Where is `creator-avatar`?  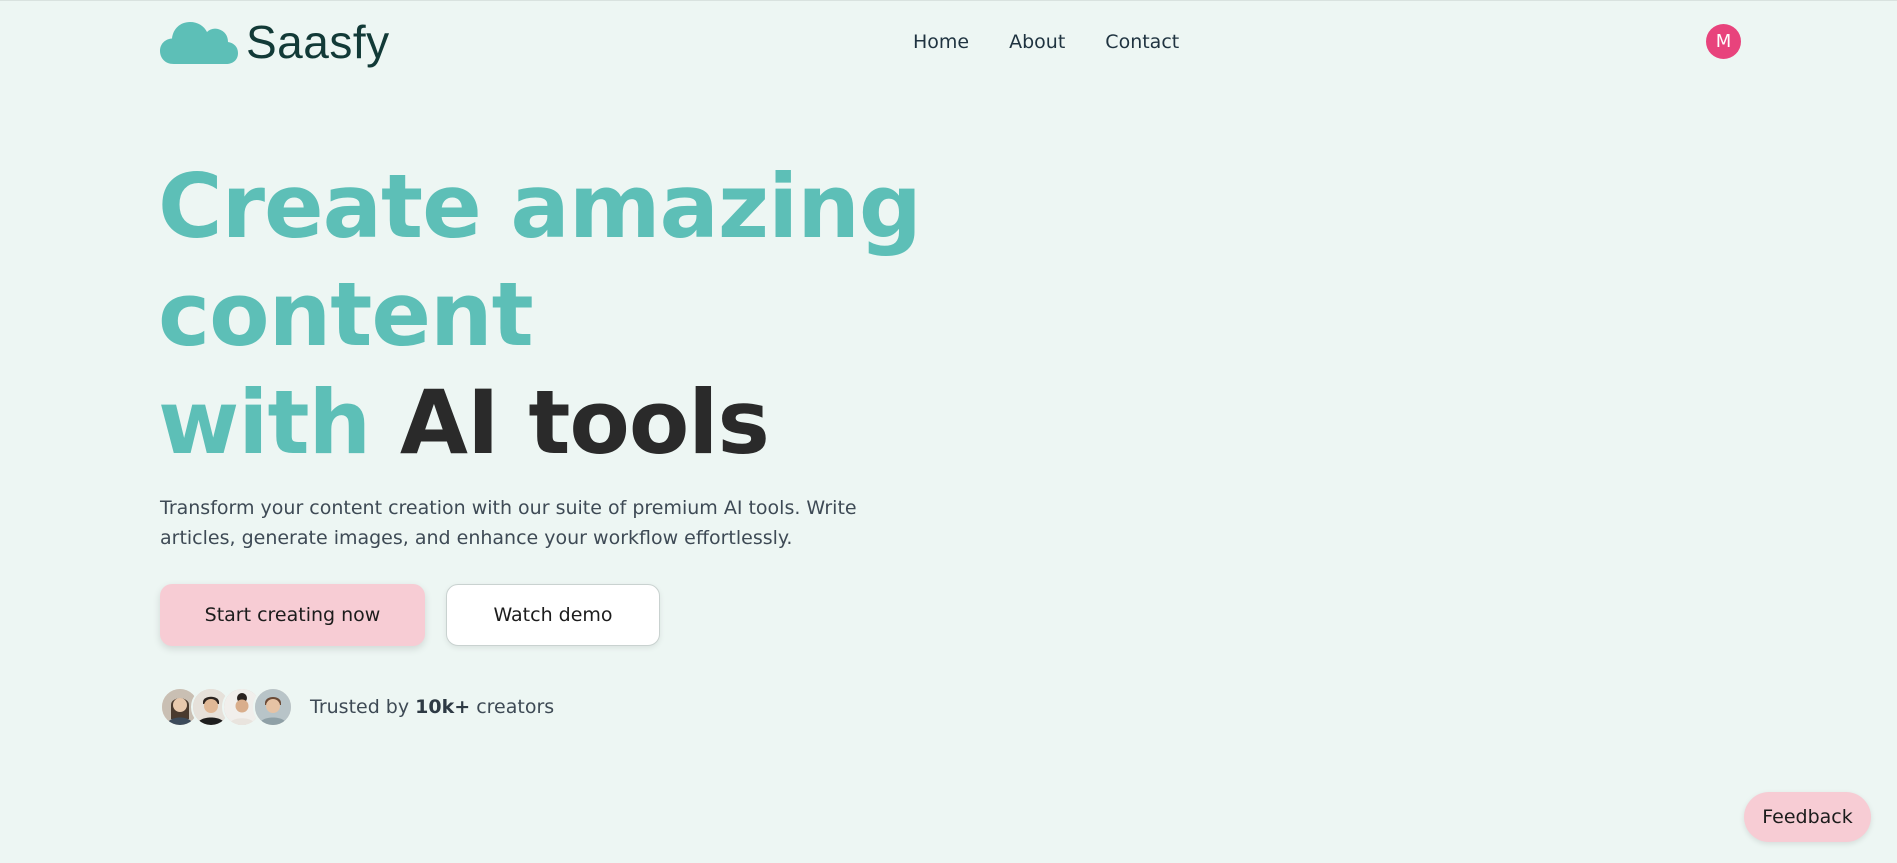 creator-avatar is located at coordinates (273, 707).